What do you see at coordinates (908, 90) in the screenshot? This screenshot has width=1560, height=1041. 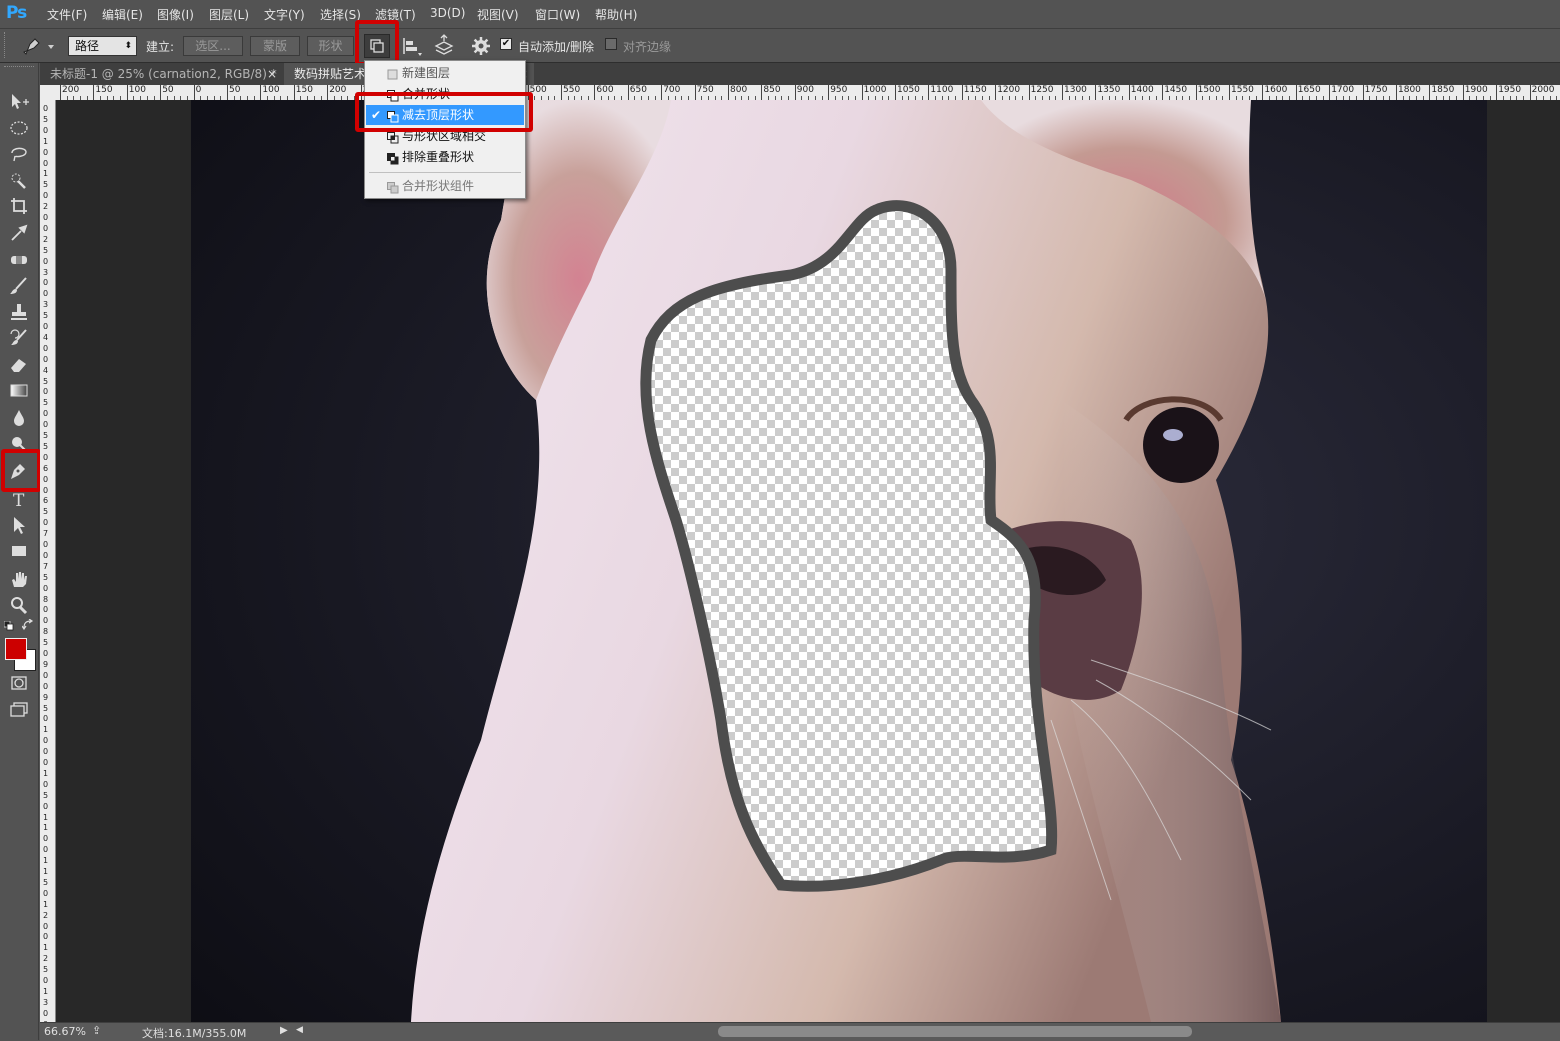 I see `ruler-label: 1050` at bounding box center [908, 90].